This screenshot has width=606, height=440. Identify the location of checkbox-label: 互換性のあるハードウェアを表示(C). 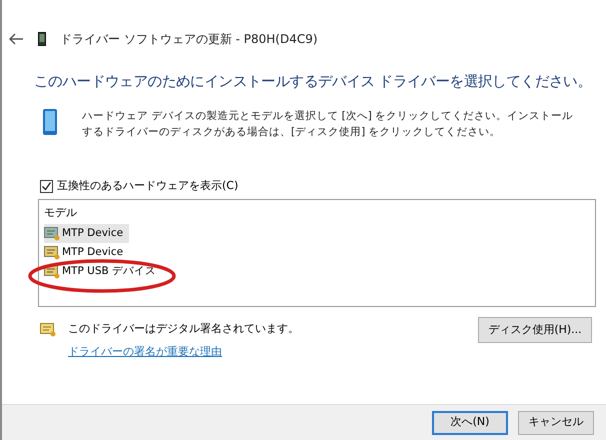
(147, 186).